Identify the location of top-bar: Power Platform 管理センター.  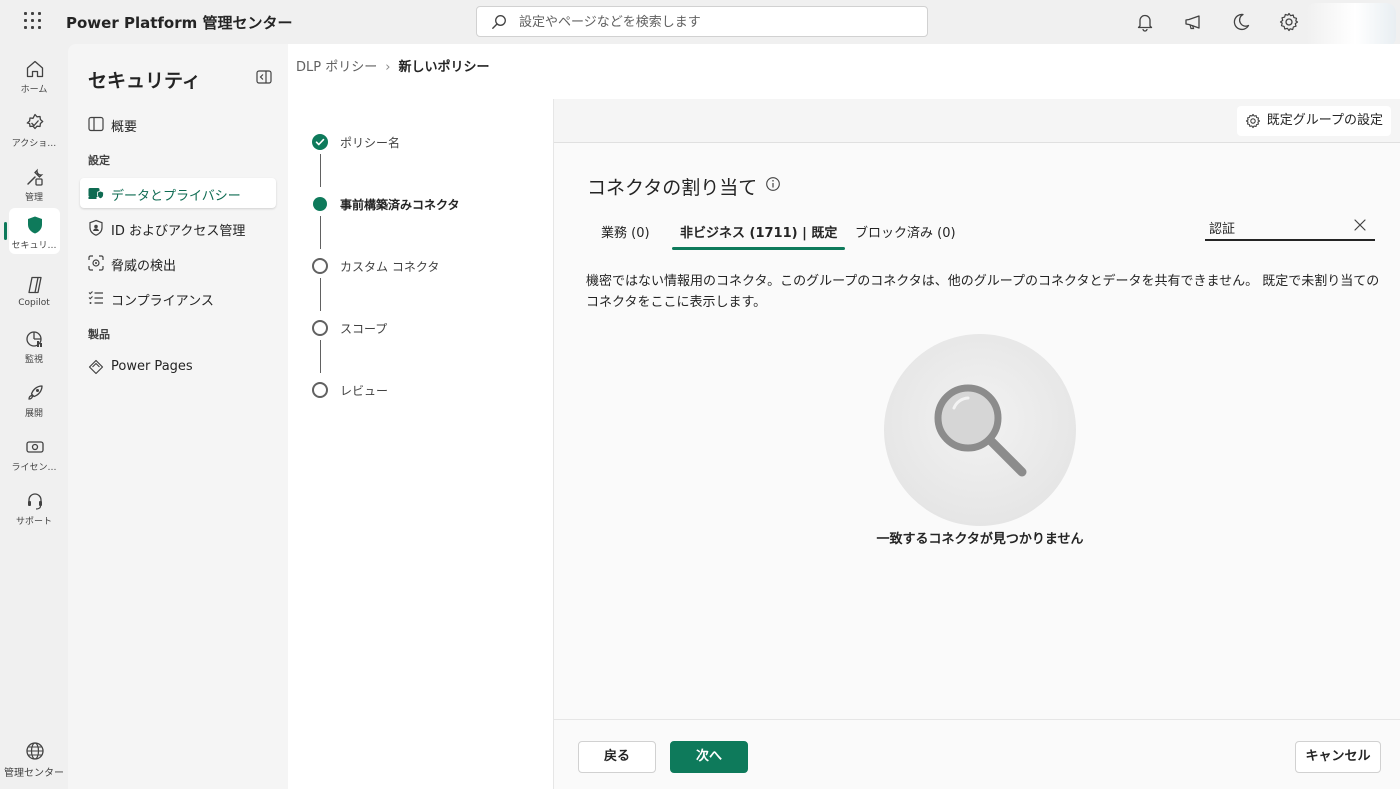
(700, 23).